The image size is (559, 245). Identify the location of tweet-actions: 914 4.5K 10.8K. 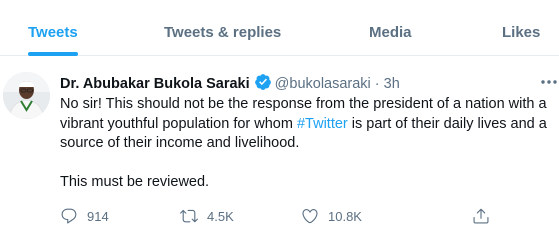
(300, 216).